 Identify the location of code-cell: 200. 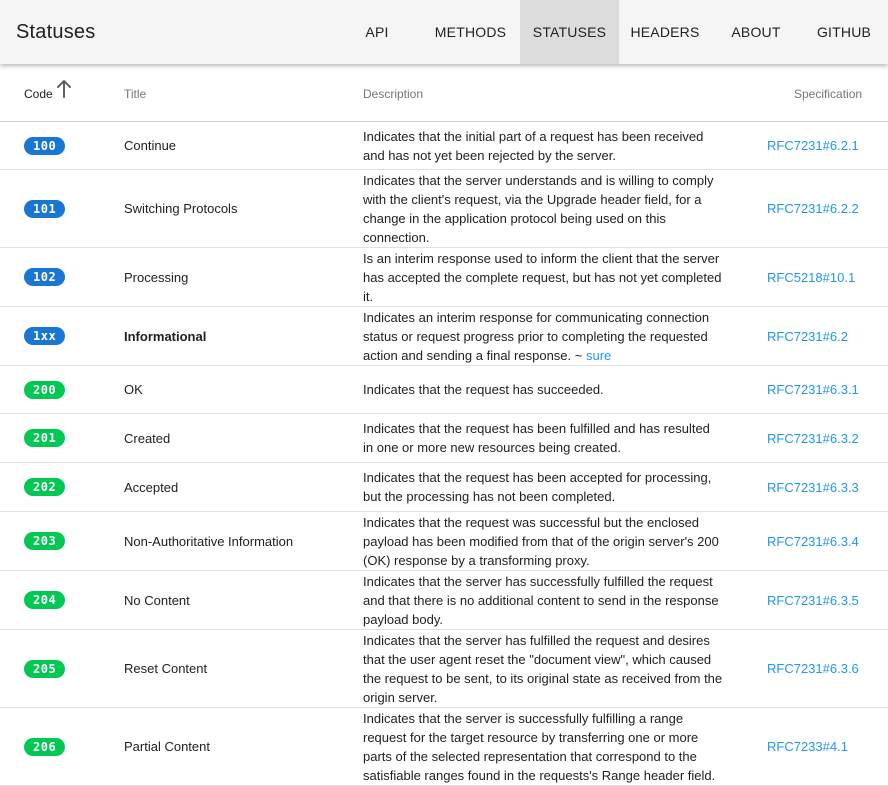
(64, 389).